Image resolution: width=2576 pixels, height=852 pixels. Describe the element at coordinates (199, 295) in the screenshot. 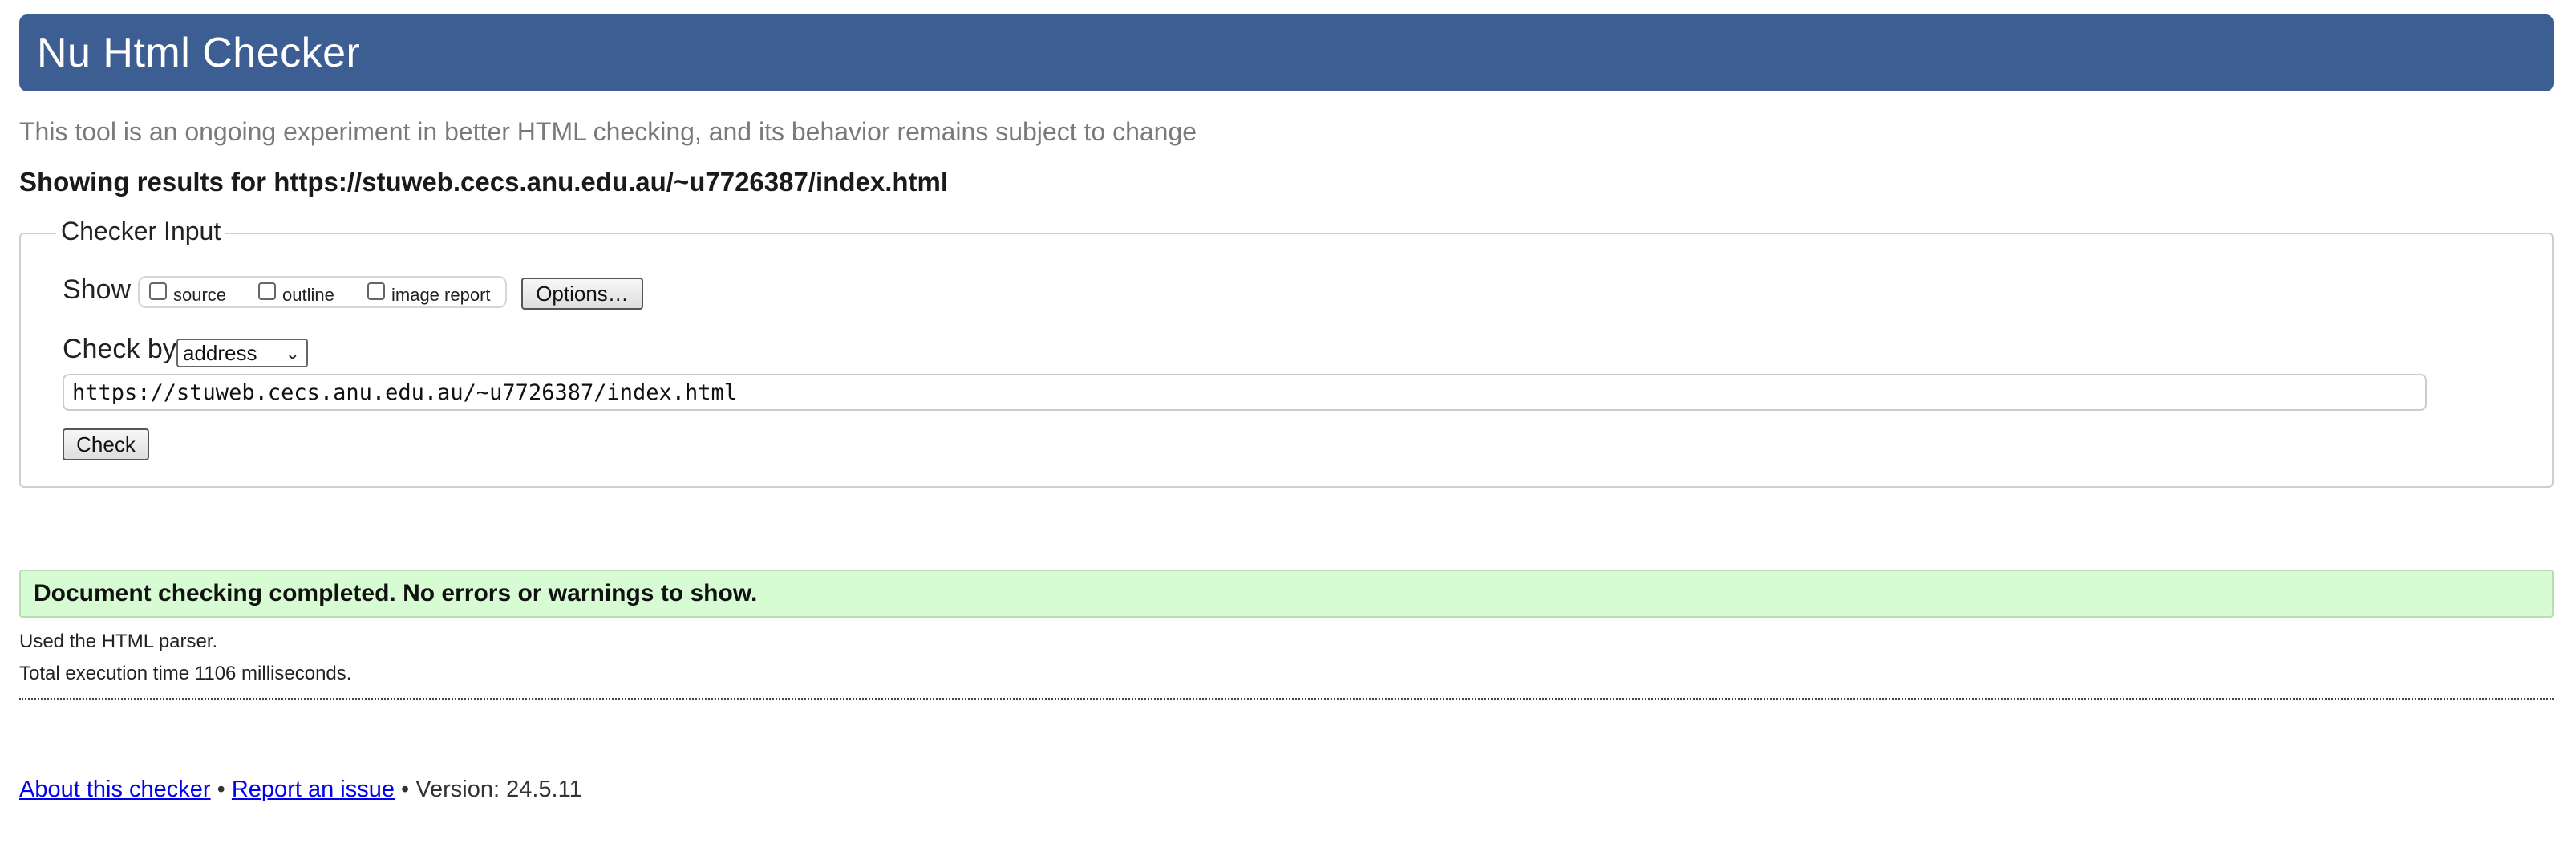

I see `source-checkbox-label: source` at that location.